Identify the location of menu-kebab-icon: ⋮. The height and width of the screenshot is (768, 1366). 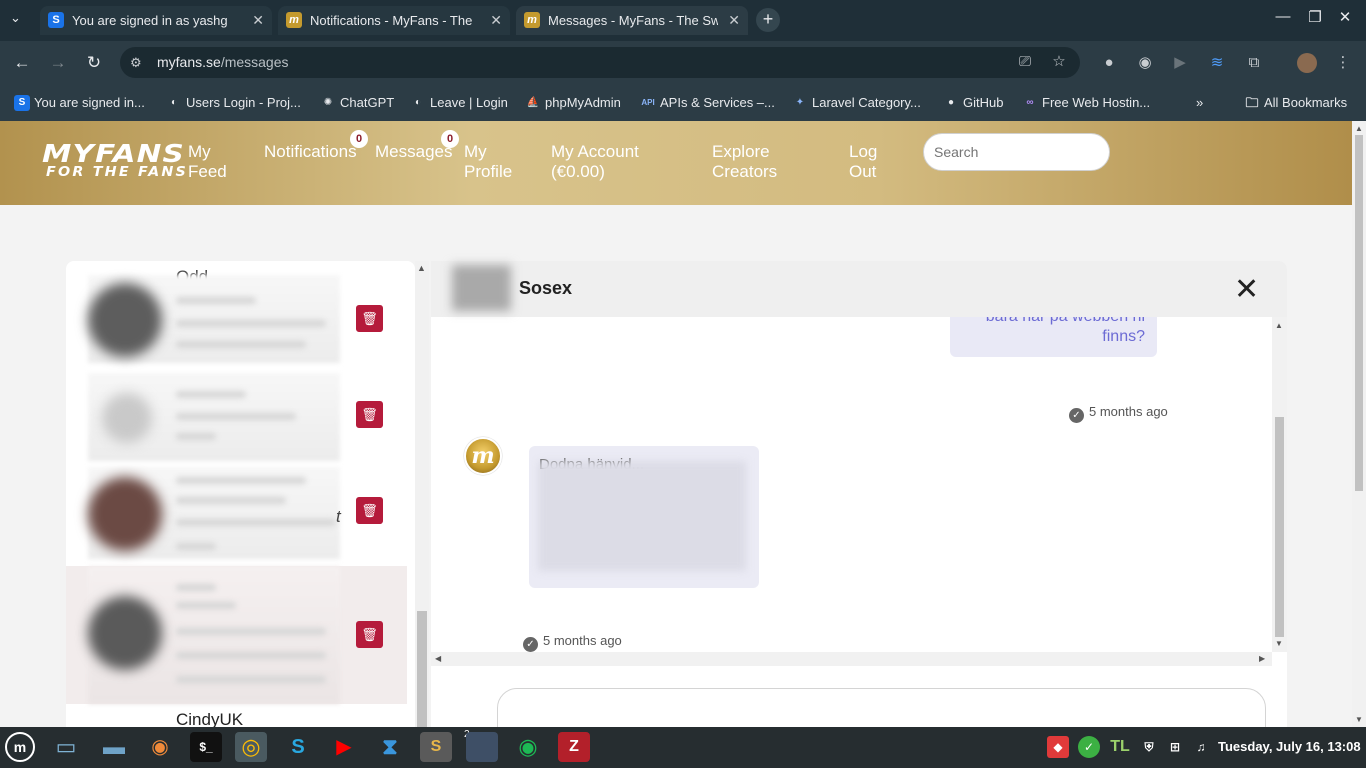
(1343, 63).